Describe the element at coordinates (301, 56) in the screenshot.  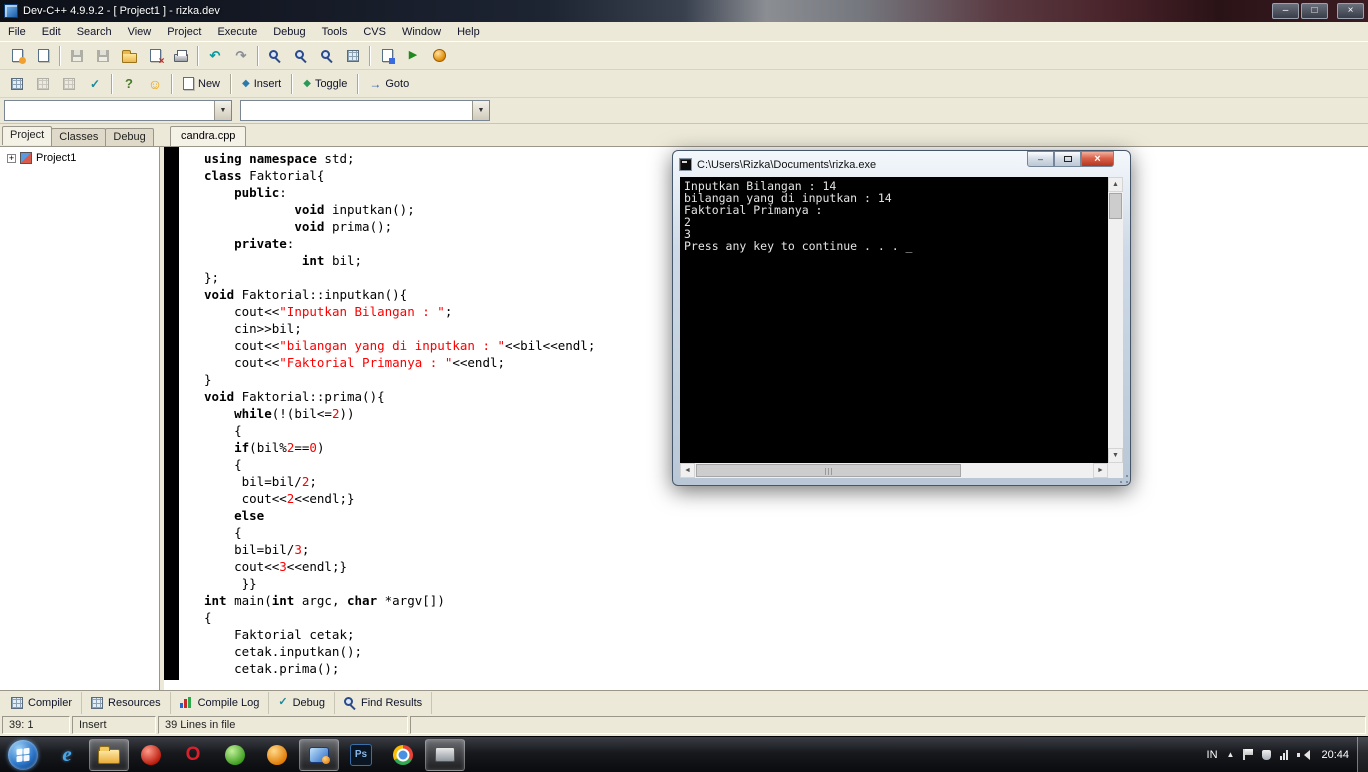
I see `replace-button` at that location.